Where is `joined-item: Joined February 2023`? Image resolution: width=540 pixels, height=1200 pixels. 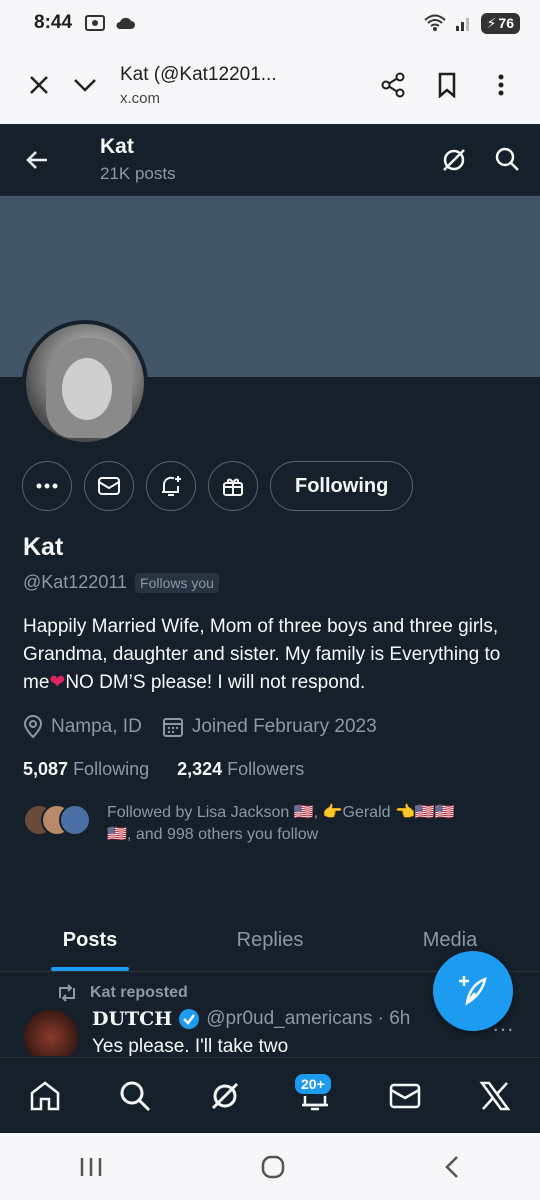 joined-item: Joined February 2023 is located at coordinates (269, 727).